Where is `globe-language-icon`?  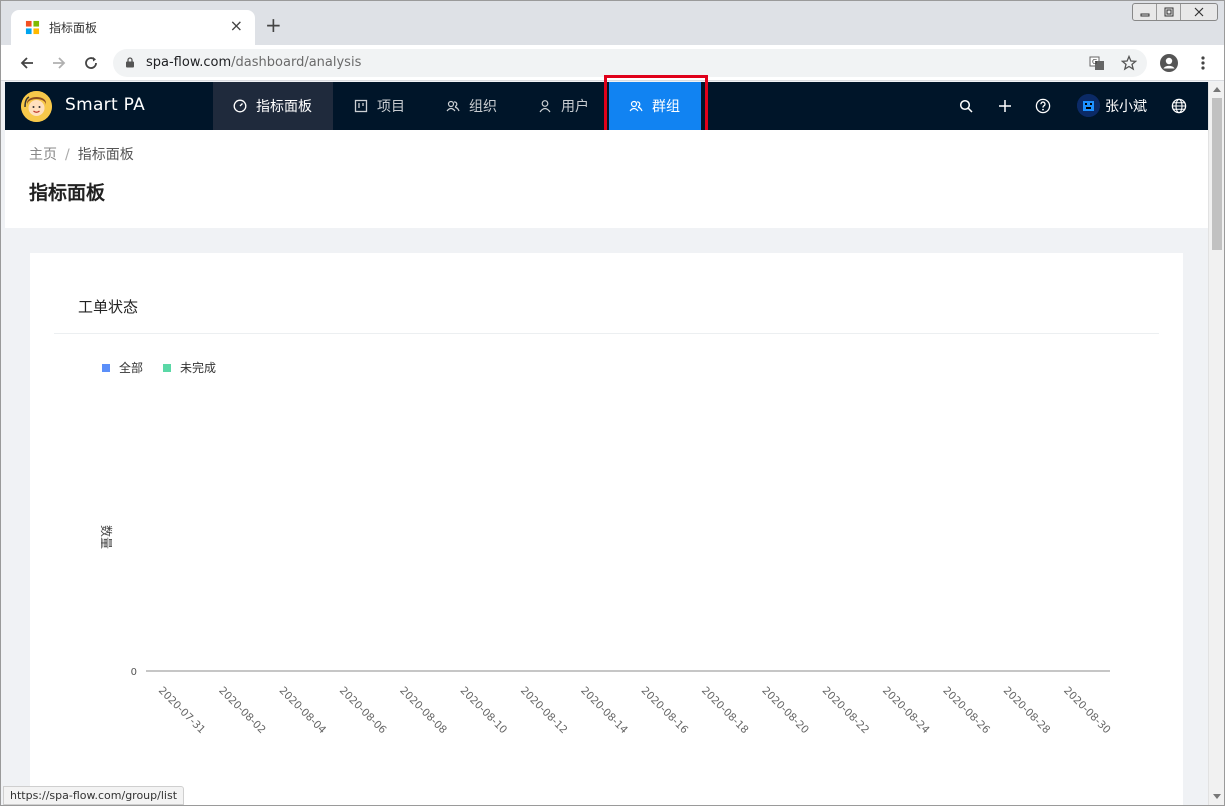
globe-language-icon is located at coordinates (1179, 106).